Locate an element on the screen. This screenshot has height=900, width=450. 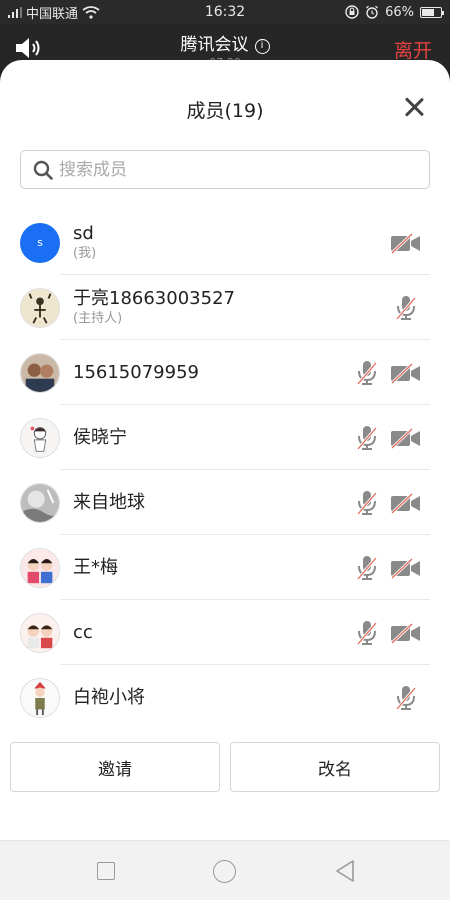
member-text: 王*梅 is located at coordinates (95, 568).